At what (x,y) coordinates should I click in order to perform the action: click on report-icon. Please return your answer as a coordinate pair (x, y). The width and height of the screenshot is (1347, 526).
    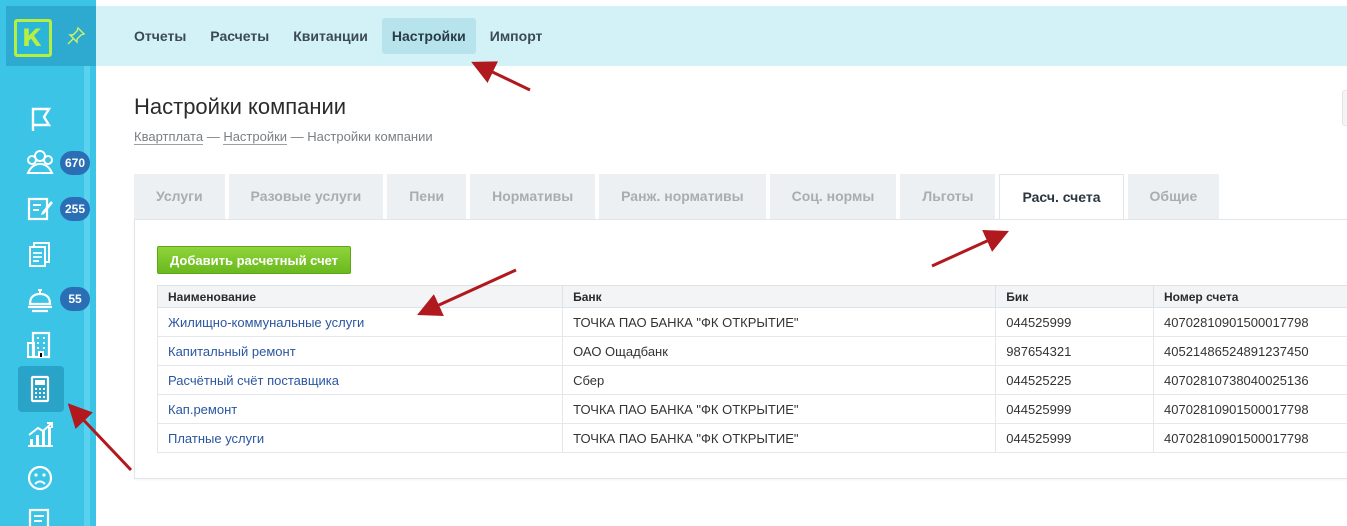
    Looking at the image, I should click on (40, 516).